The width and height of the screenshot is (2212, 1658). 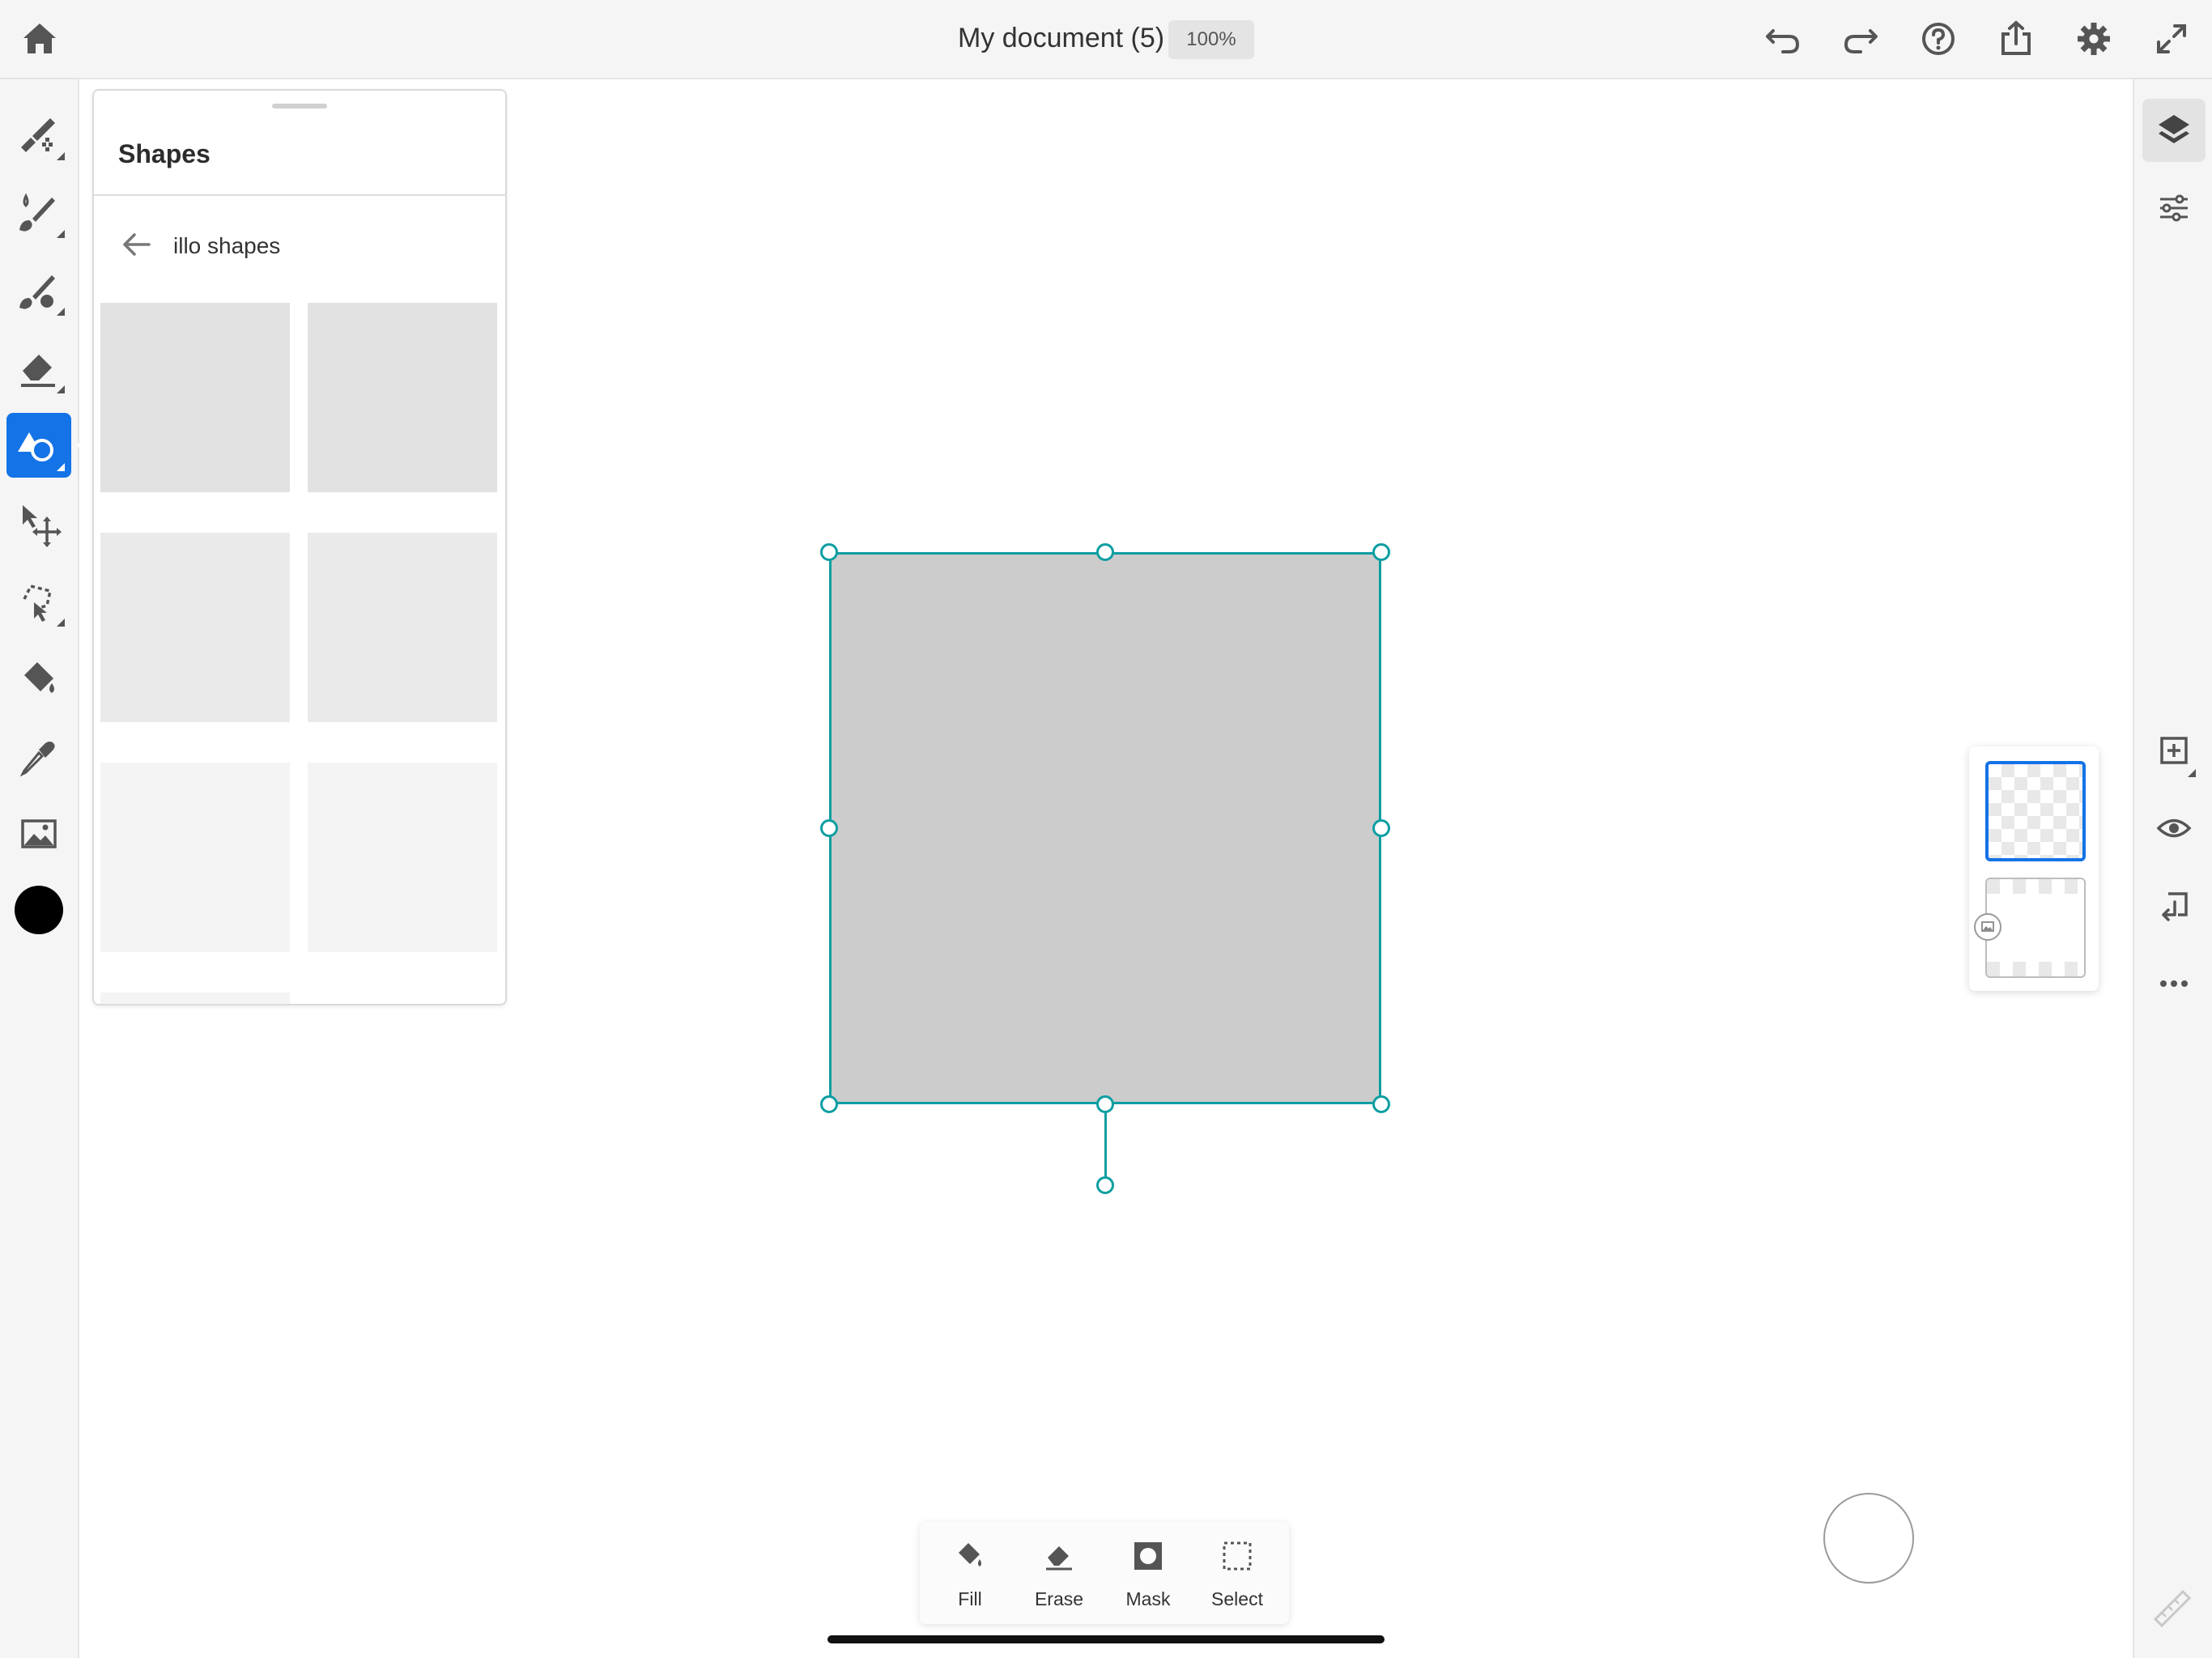 I want to click on merge-down-icon, so click(x=2174, y=905).